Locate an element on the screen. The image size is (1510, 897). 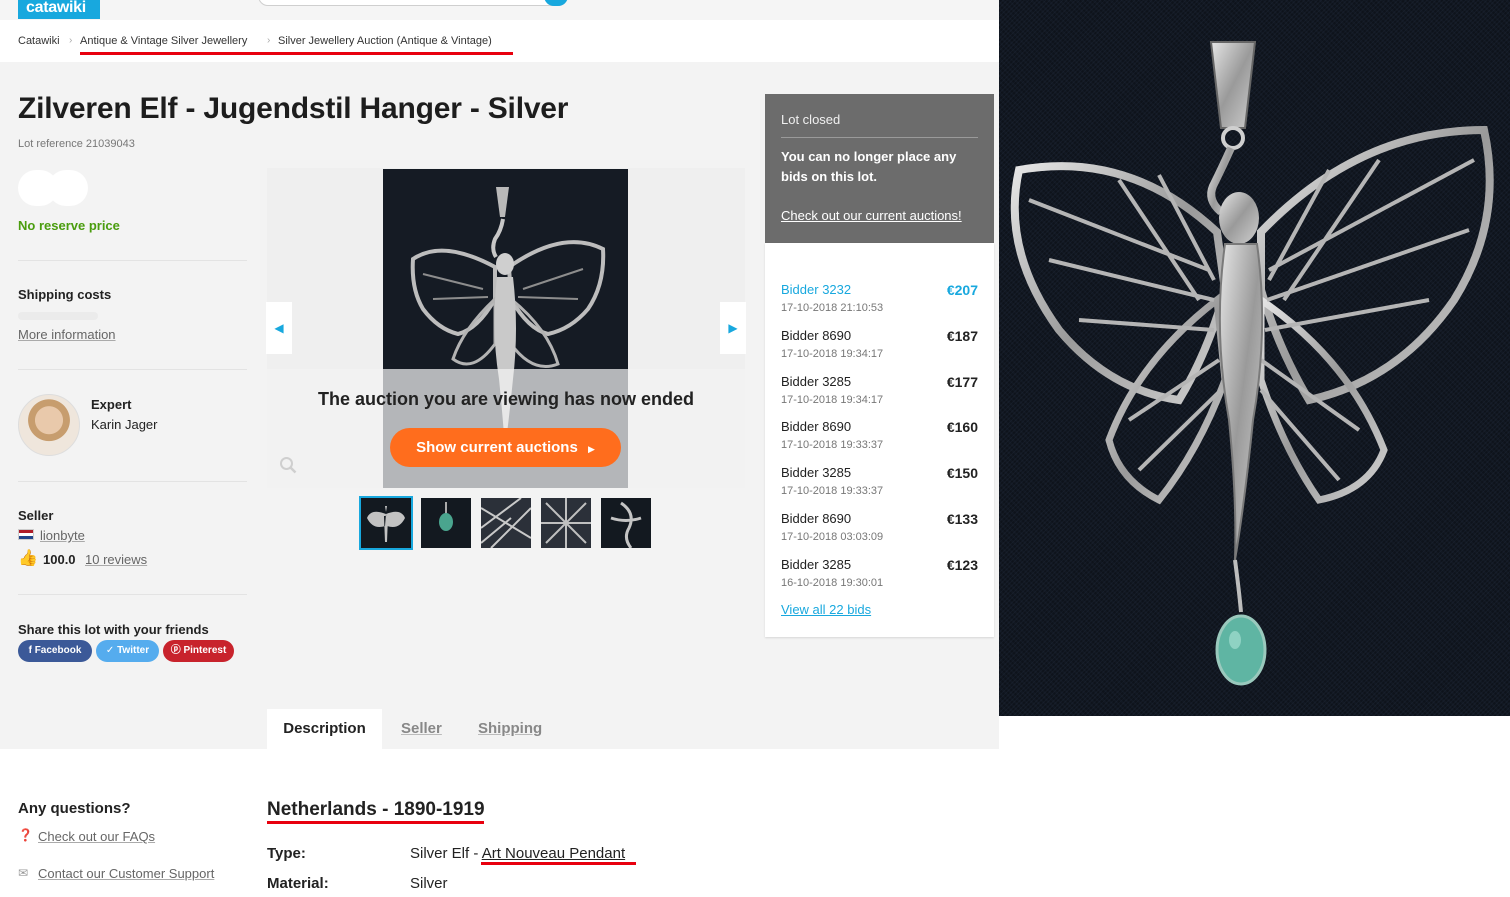
share-label: Share this lot with your friends is located at coordinates (113, 629).